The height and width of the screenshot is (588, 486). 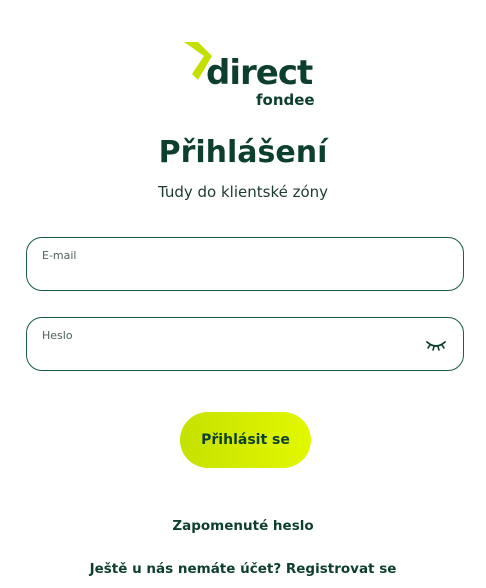 I want to click on password-field: Heslo, so click(x=245, y=344).